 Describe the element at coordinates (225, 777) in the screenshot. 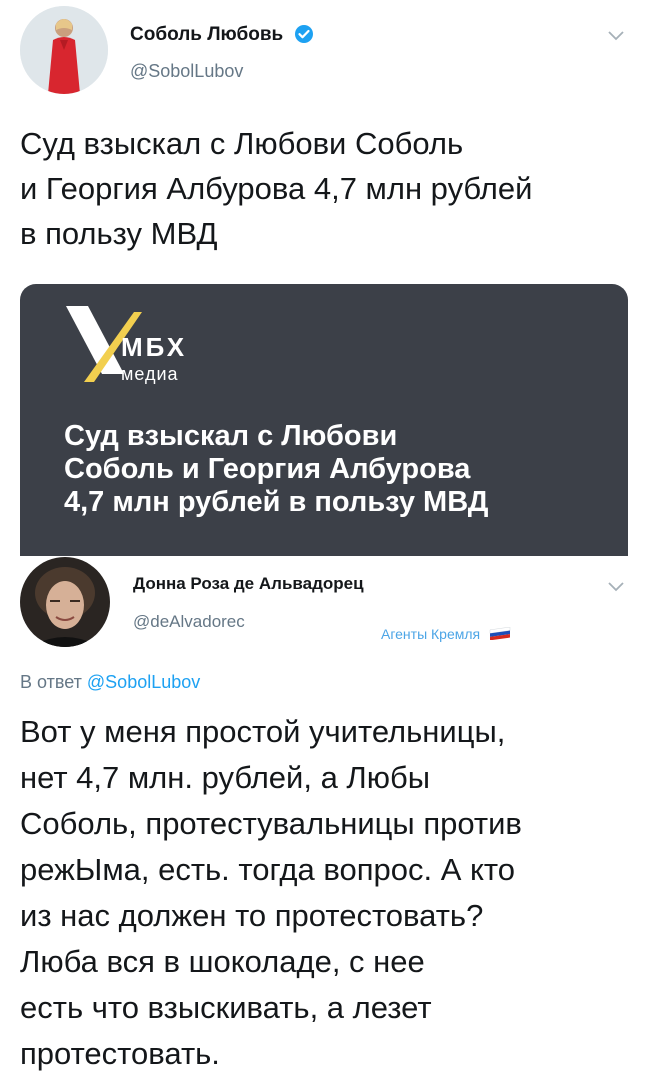

I see `reply-text-line: нет 4,7 млн. рублей, а Любы` at that location.